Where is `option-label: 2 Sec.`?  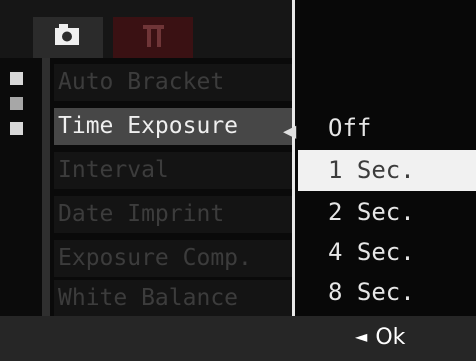 option-label: 2 Sec. is located at coordinates (371, 212).